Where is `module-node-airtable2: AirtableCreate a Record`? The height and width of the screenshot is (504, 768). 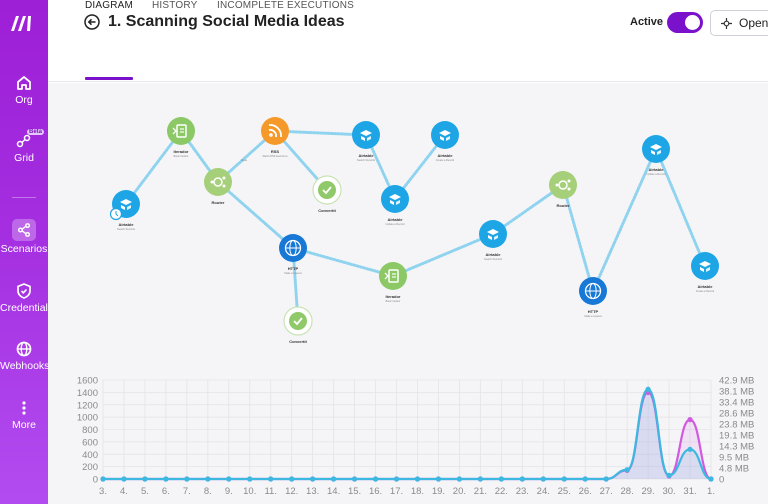
module-node-airtable2: AirtableCreate a Record is located at coordinates (445, 141).